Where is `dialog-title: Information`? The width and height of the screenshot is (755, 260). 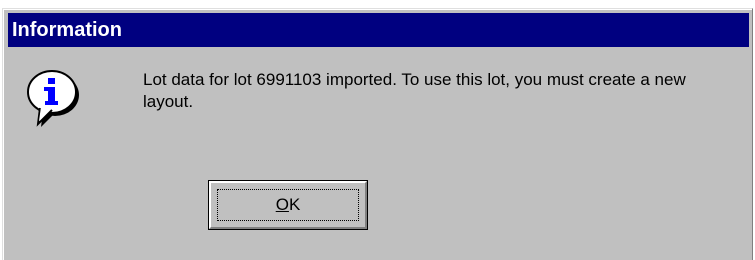 dialog-title: Information is located at coordinates (67, 29).